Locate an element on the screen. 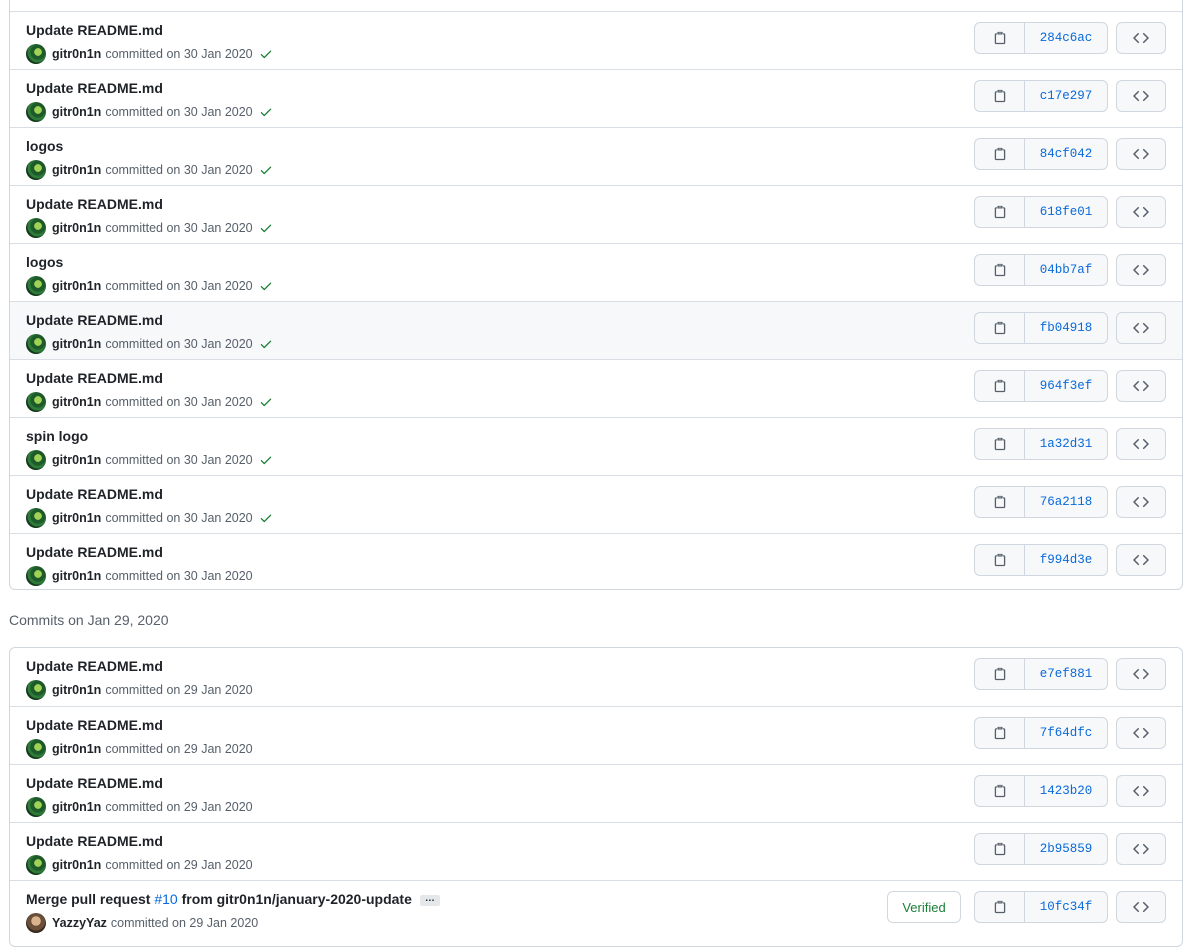 The image size is (1189, 947). commit-sha-link: 84cf042 is located at coordinates (1066, 154).